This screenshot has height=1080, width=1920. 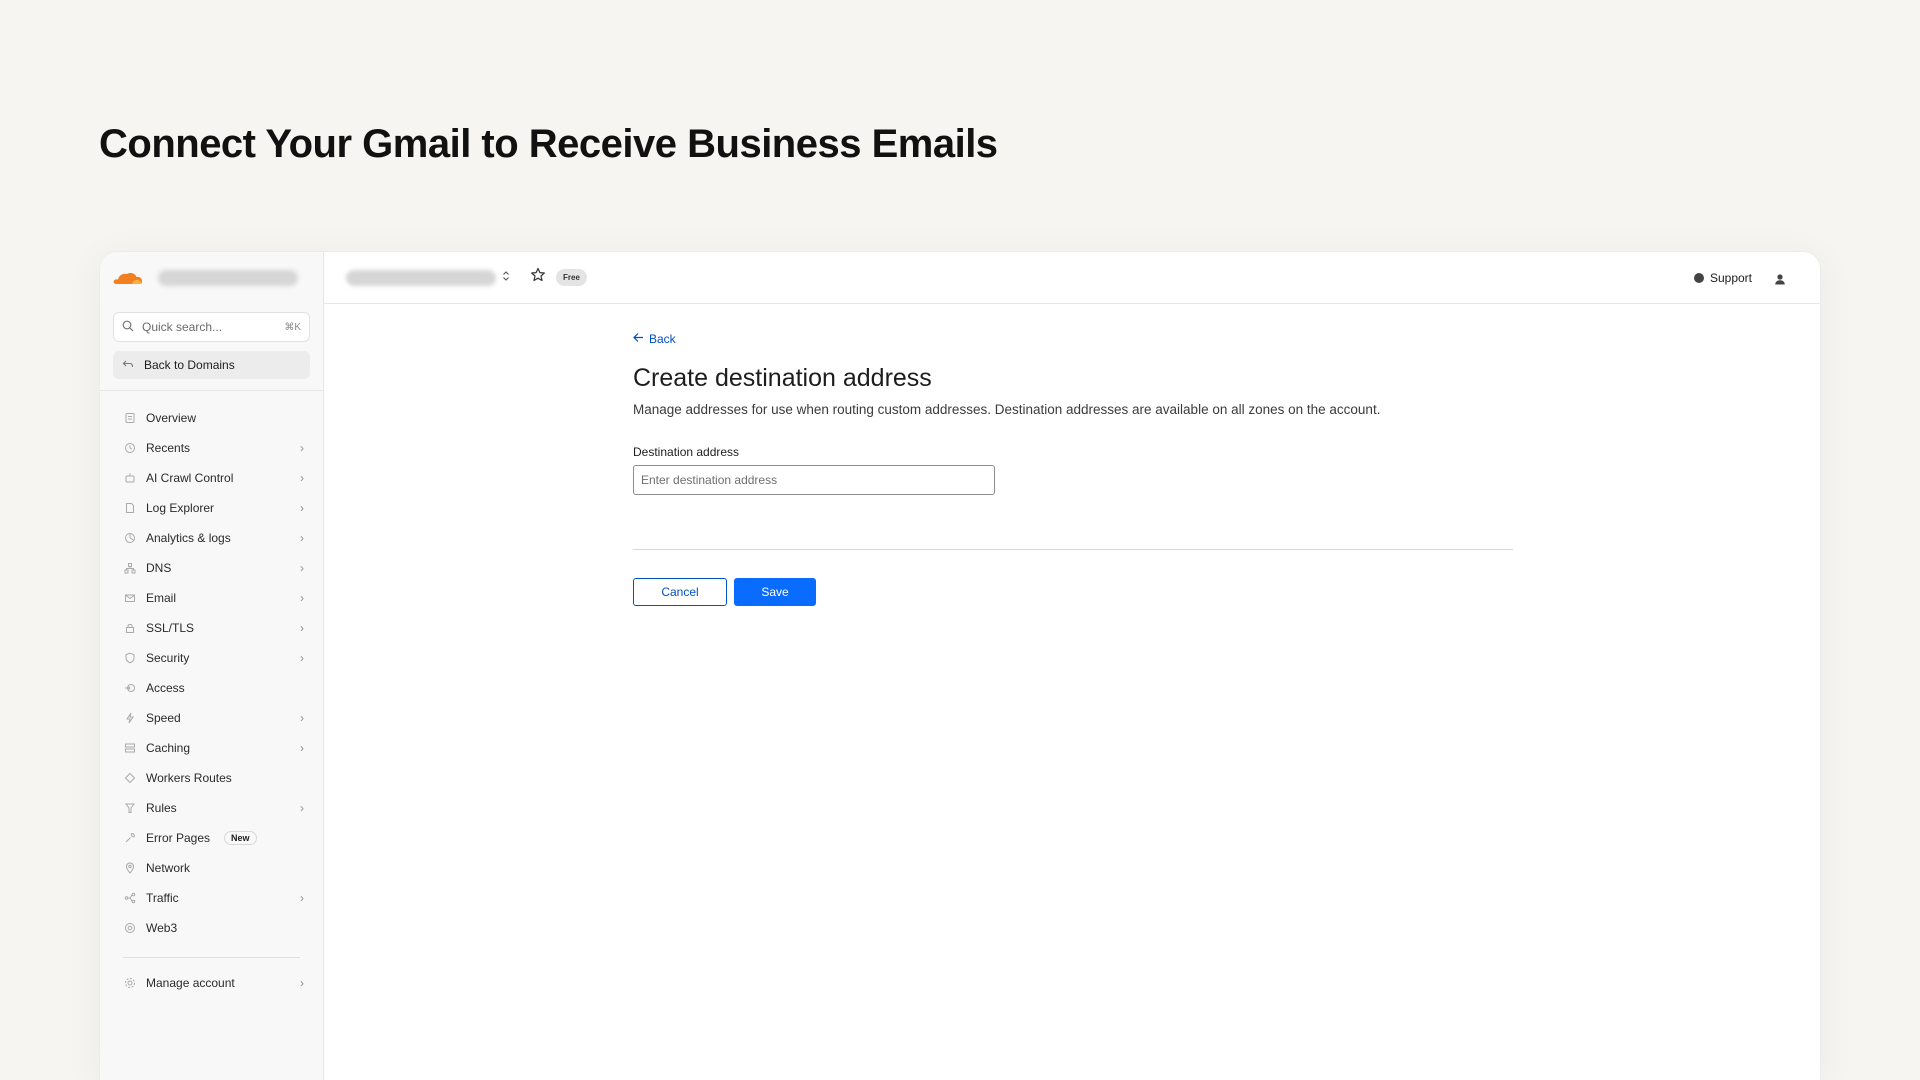 I want to click on gear-icon, so click(x=130, y=983).